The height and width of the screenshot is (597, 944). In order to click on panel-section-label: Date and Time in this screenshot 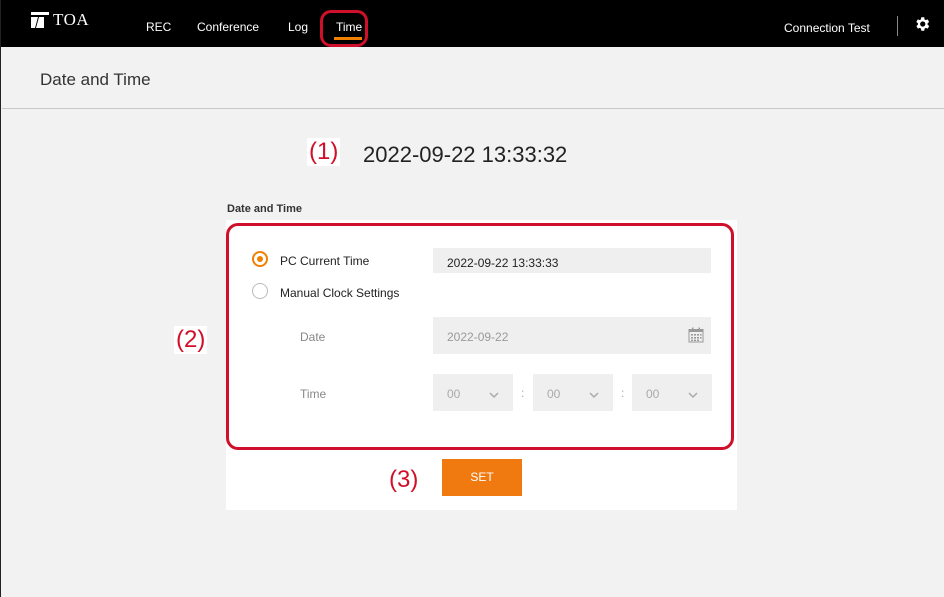, I will do `click(264, 209)`.